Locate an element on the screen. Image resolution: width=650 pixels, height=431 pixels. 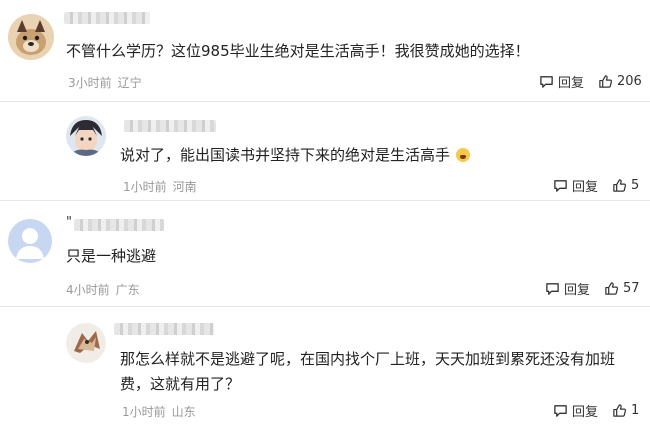
like-button: 1 is located at coordinates (625, 410).